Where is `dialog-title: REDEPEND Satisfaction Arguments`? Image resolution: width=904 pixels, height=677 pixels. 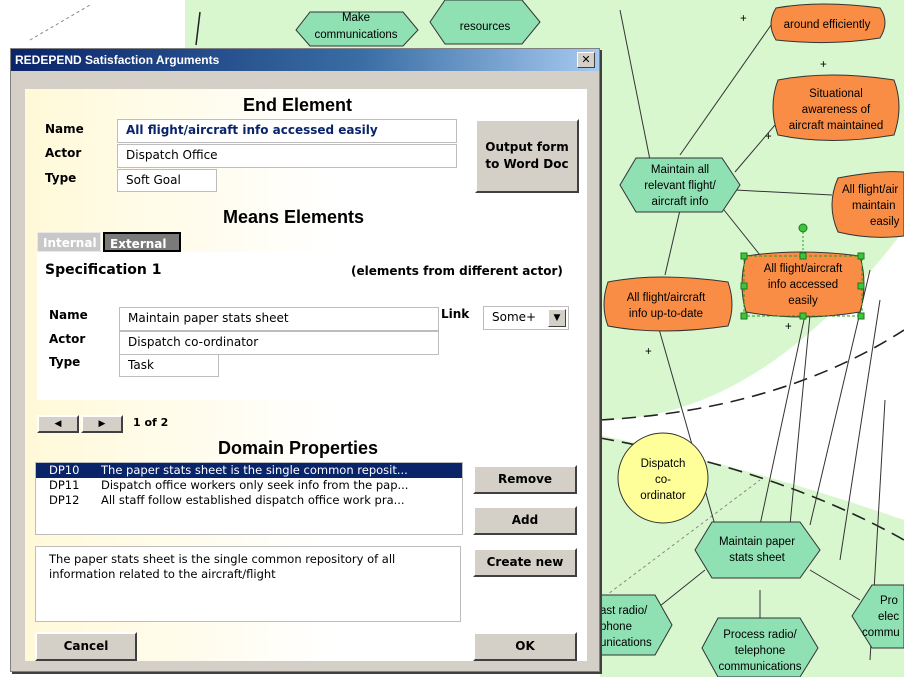 dialog-title: REDEPEND Satisfaction Arguments is located at coordinates (117, 60).